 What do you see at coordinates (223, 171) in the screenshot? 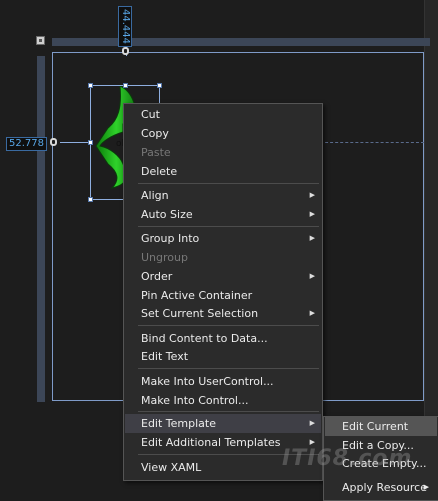
I see `menu-item-delete: Delete` at bounding box center [223, 171].